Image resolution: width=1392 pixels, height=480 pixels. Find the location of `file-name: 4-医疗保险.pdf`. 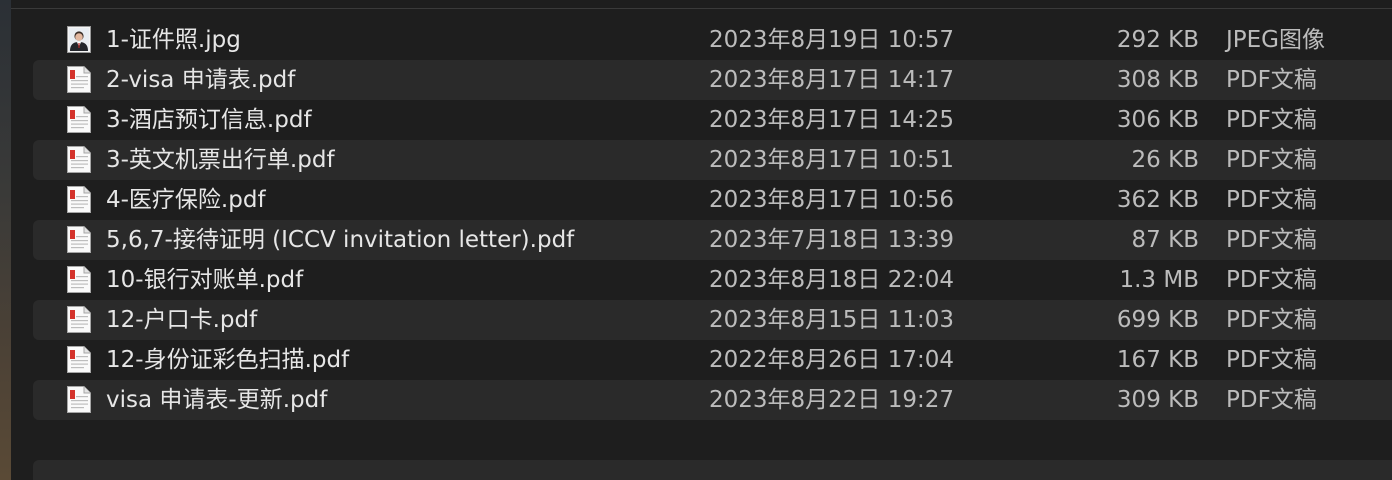

file-name: 4-医疗保险.pdf is located at coordinates (186, 200).